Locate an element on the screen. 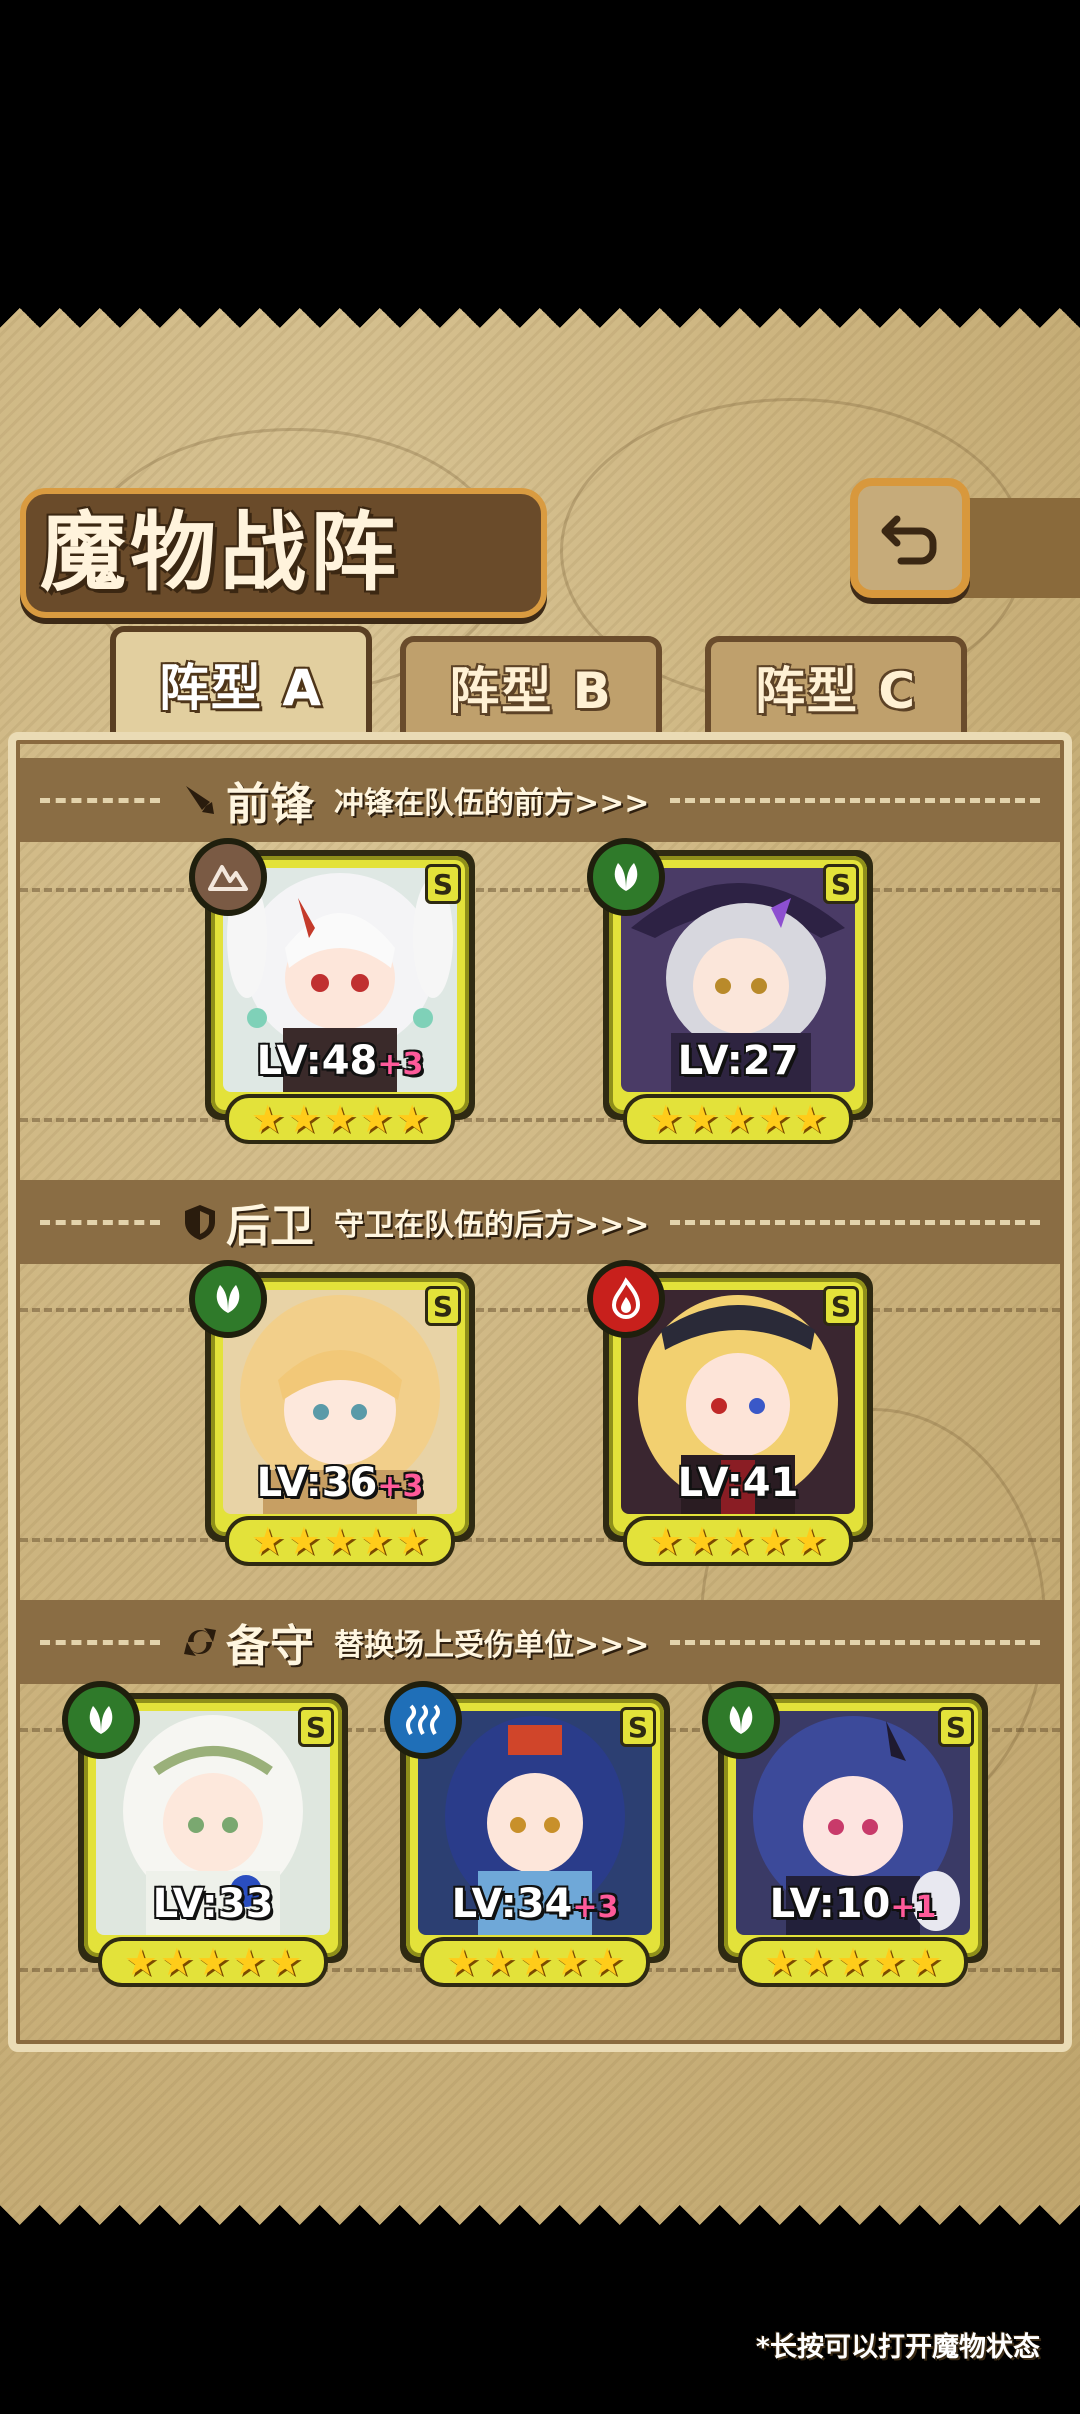 This screenshot has width=1080, height=2414. level-bonus: +1 is located at coordinates (913, 1907).